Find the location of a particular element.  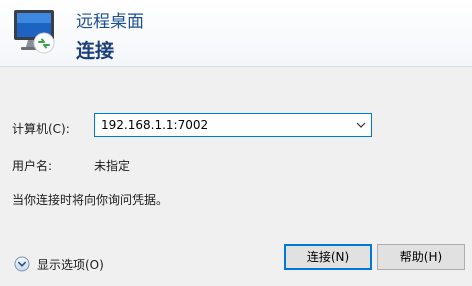

computer-combobox: 192.168.1.1:7002 is located at coordinates (233, 125).